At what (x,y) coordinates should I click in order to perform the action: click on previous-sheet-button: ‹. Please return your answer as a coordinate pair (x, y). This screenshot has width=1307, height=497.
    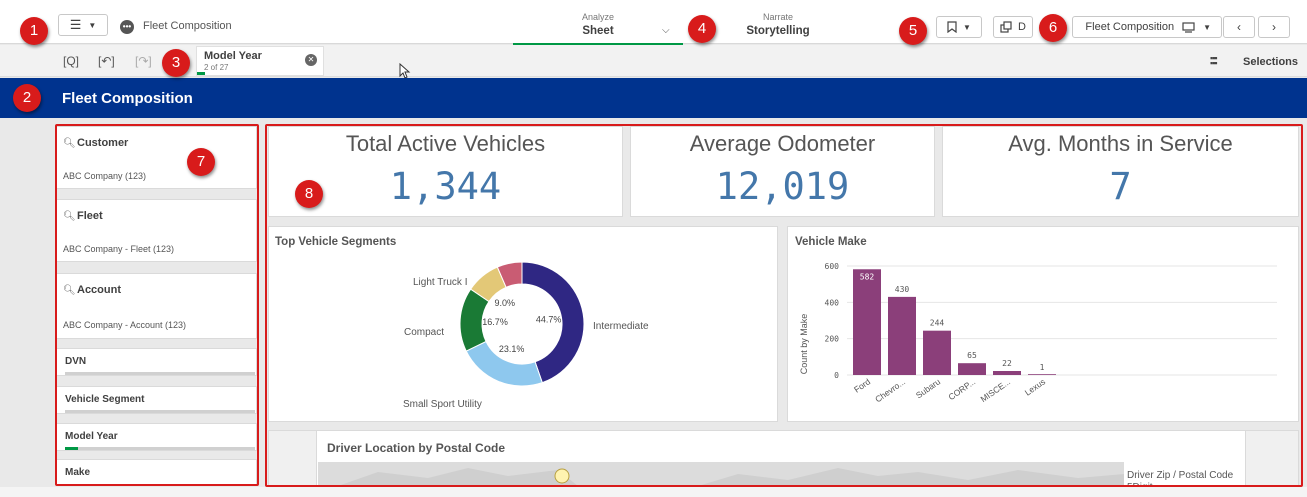
    Looking at the image, I should click on (1239, 27).